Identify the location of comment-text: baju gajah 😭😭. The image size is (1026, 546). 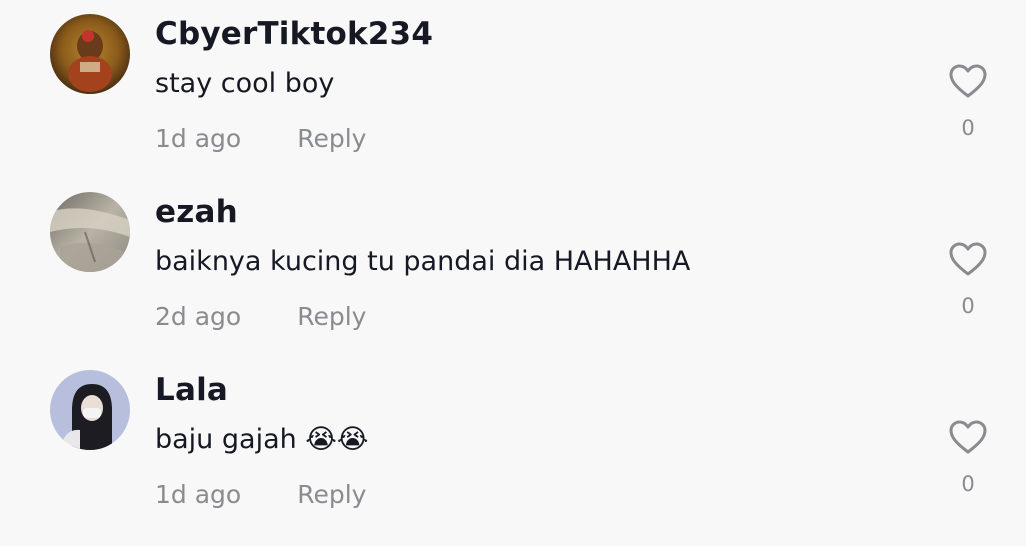
(262, 439).